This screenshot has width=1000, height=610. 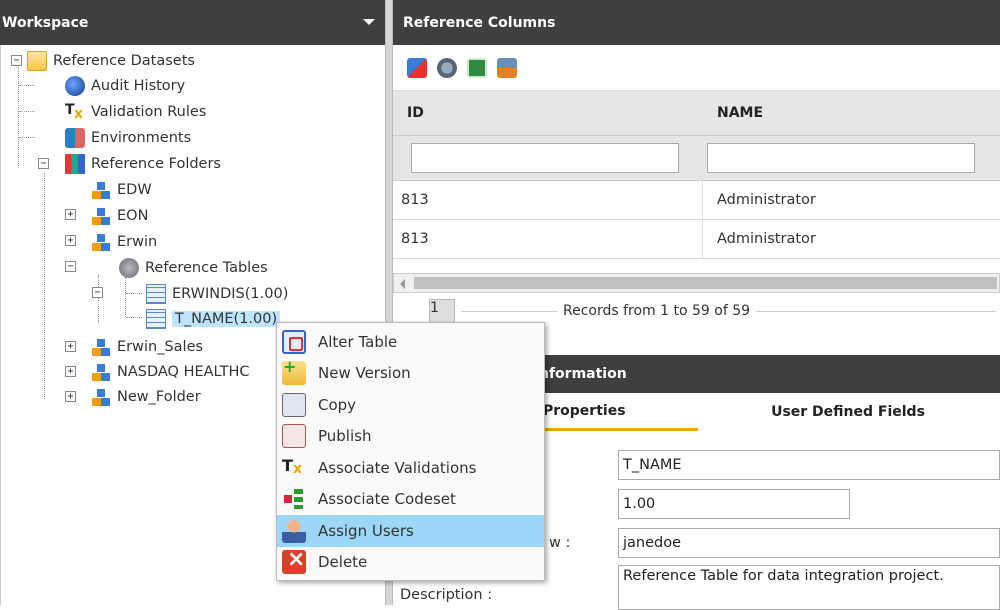 What do you see at coordinates (479, 22) in the screenshot?
I see `reference-columns-title: Reference Columns` at bounding box center [479, 22].